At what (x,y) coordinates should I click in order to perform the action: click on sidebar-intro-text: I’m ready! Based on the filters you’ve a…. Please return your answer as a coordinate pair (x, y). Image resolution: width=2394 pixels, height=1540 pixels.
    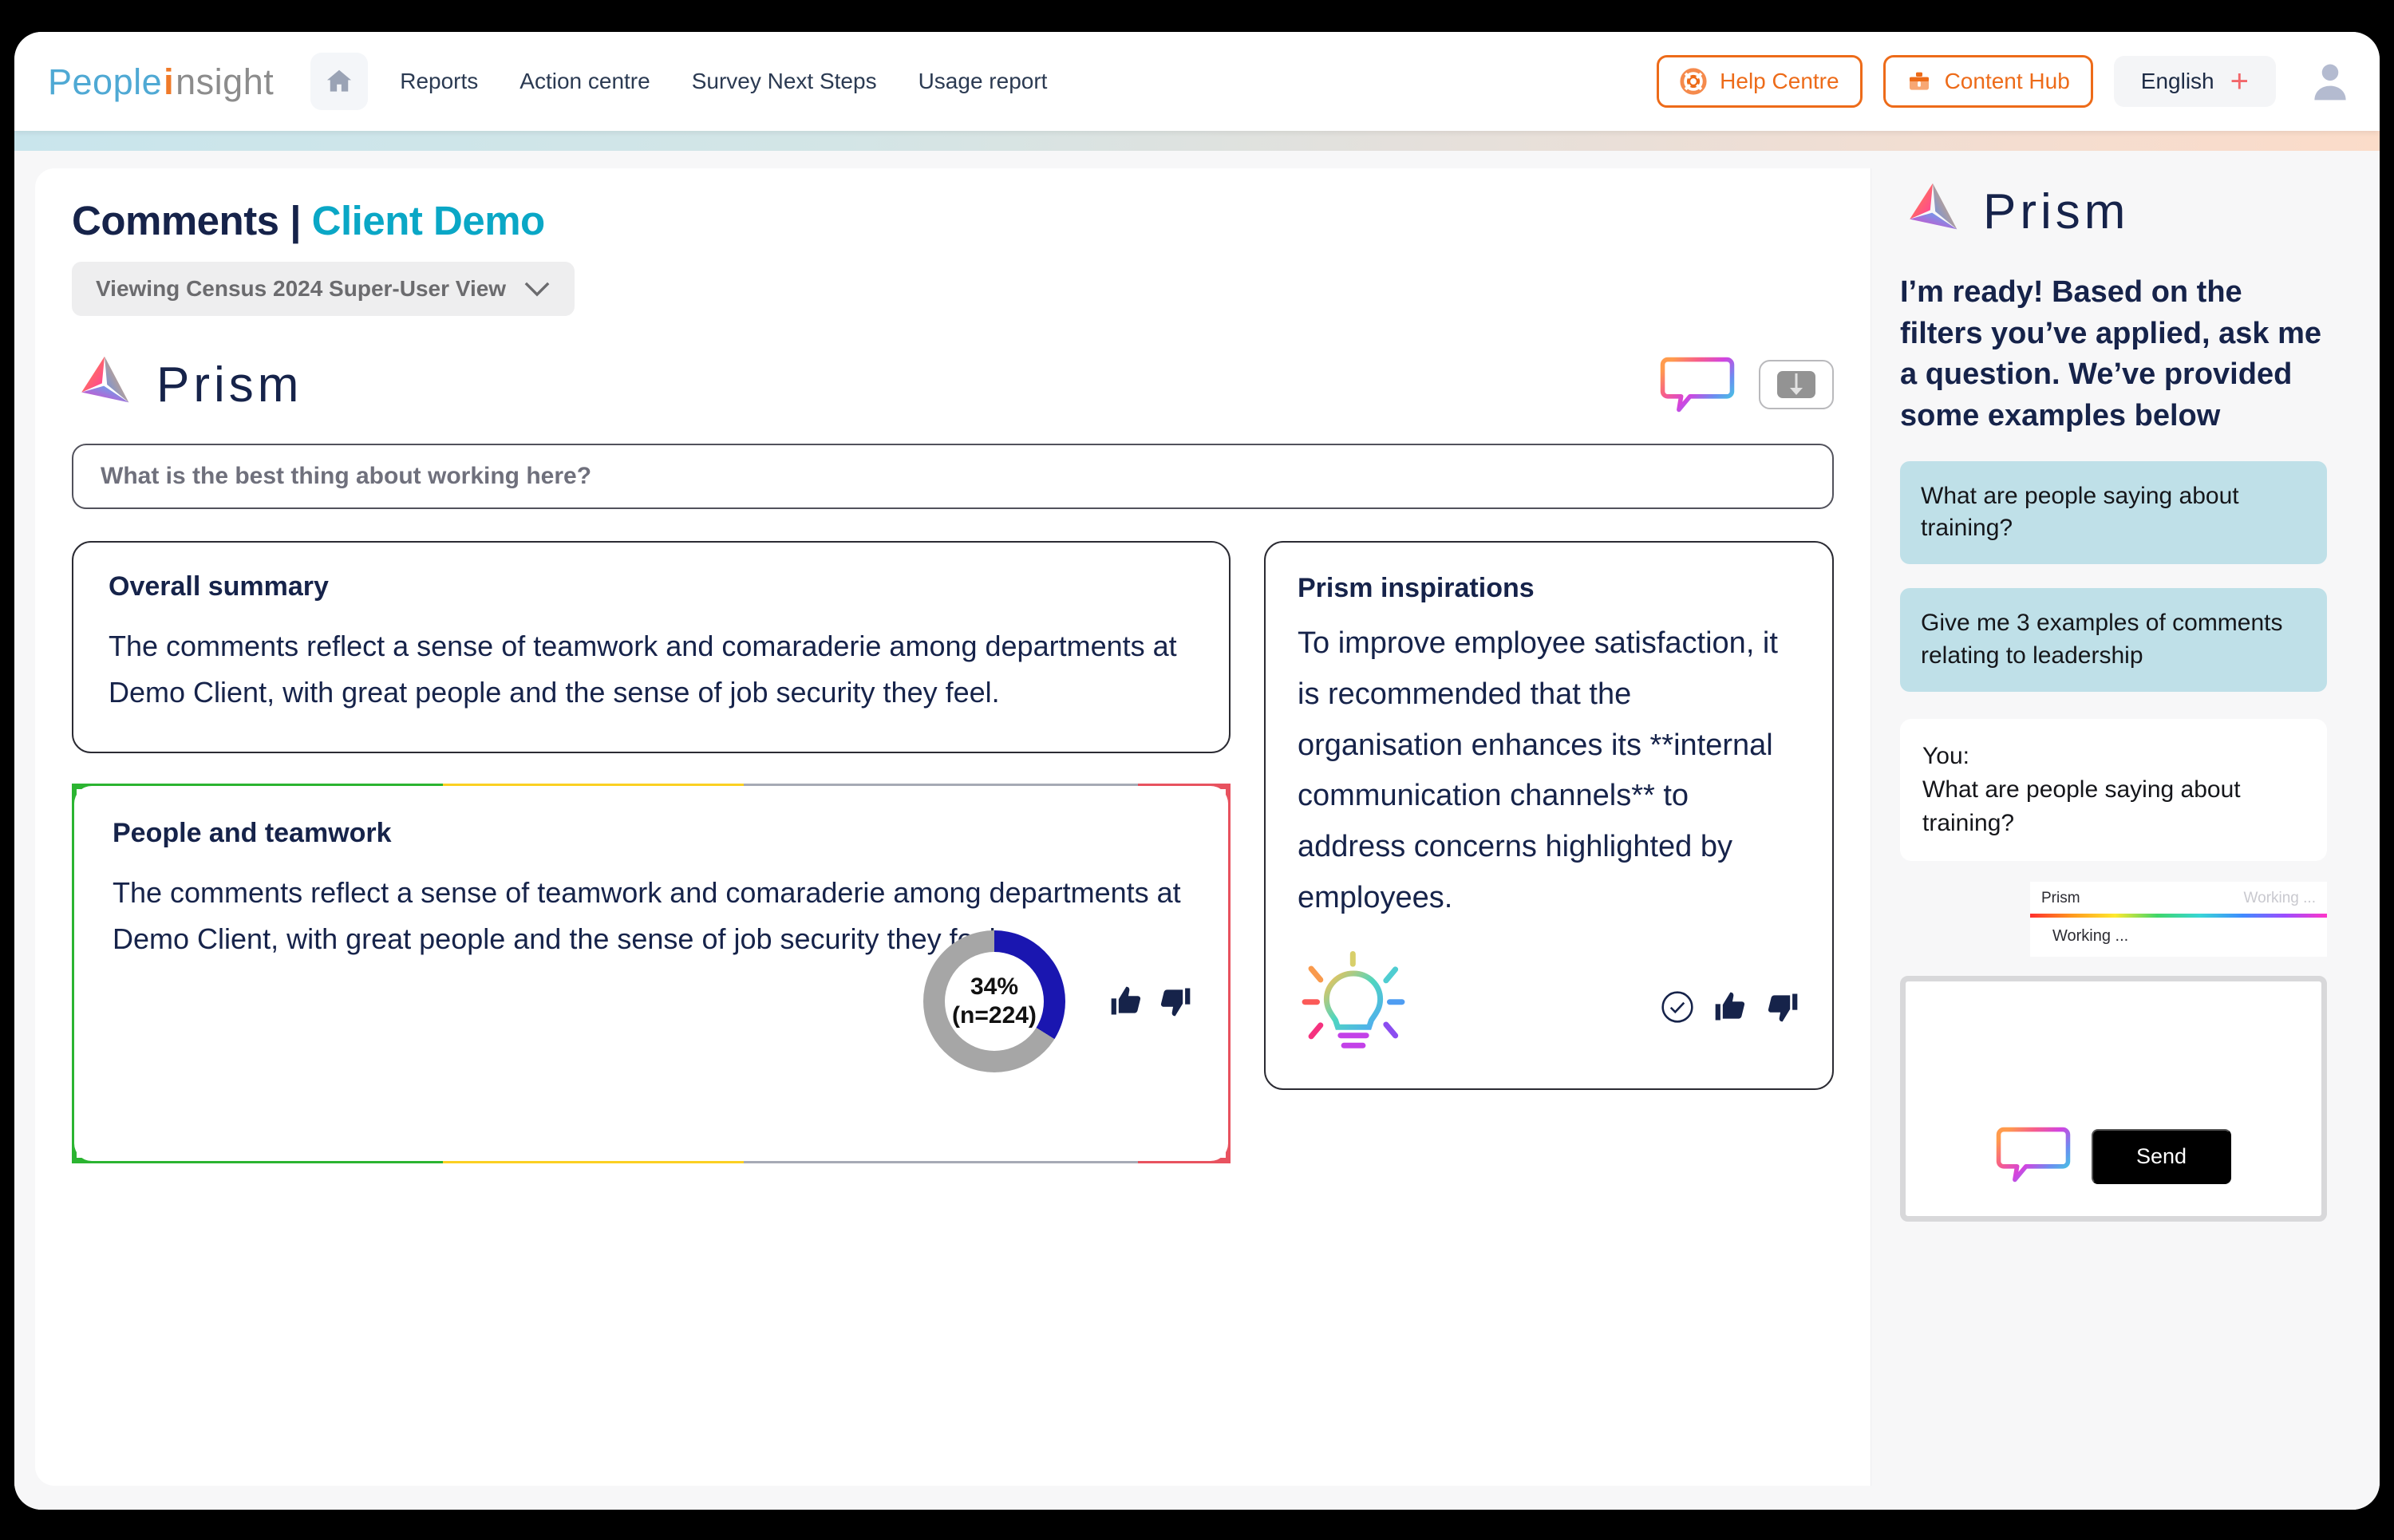
    Looking at the image, I should click on (2110, 354).